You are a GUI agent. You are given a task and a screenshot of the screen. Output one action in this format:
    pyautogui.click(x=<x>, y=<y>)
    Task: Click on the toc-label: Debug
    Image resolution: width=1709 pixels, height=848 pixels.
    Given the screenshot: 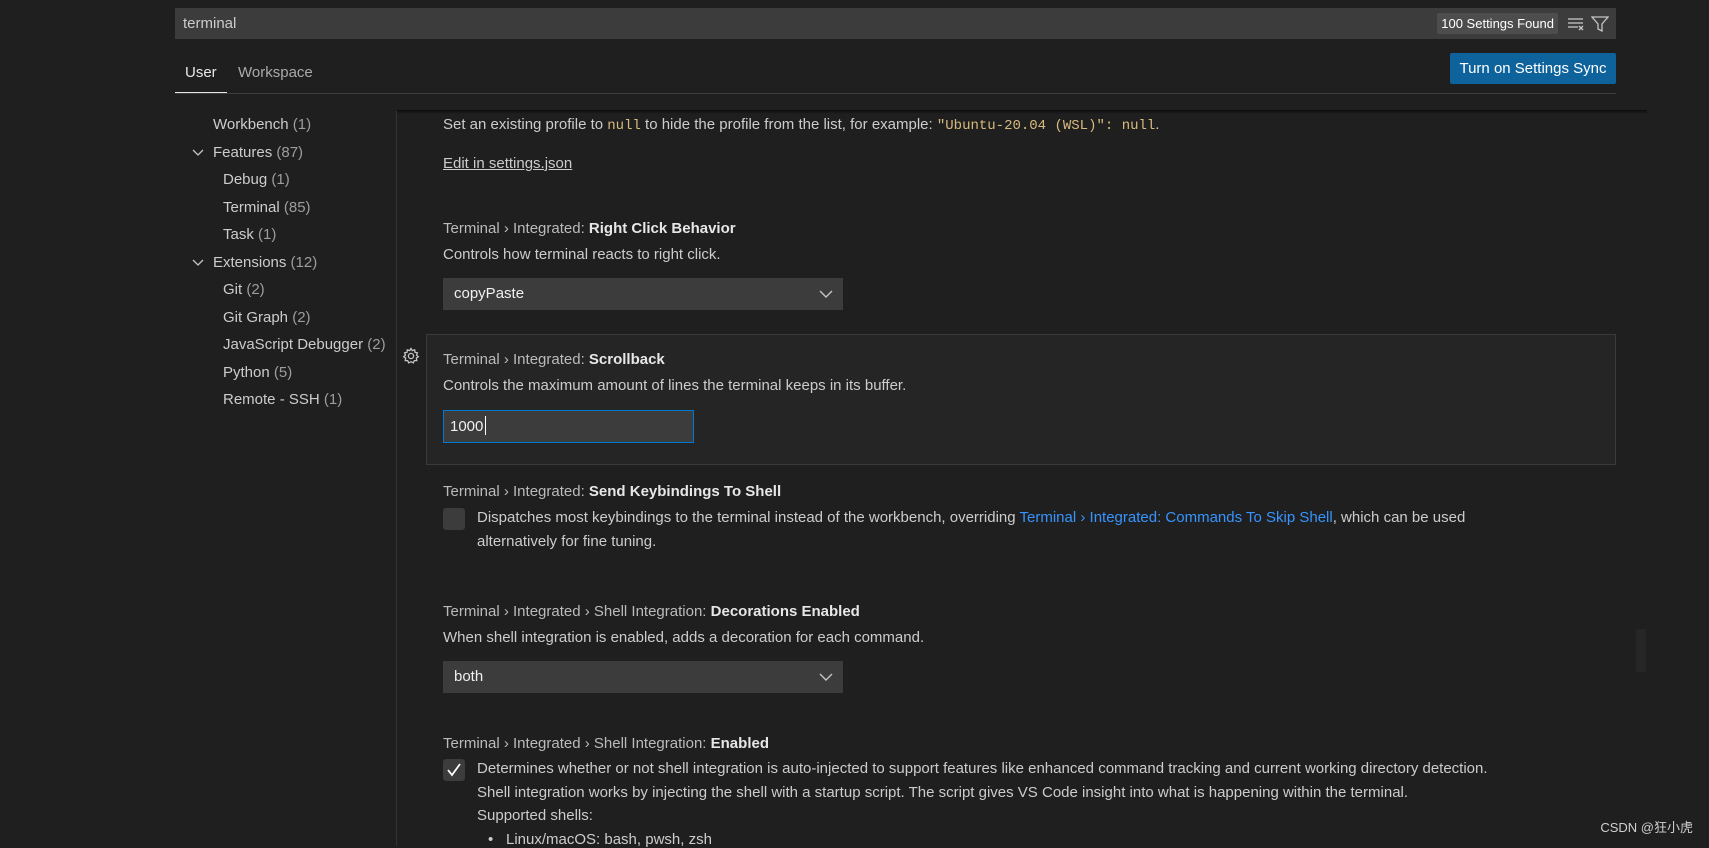 What is the action you would take?
    pyautogui.click(x=245, y=179)
    